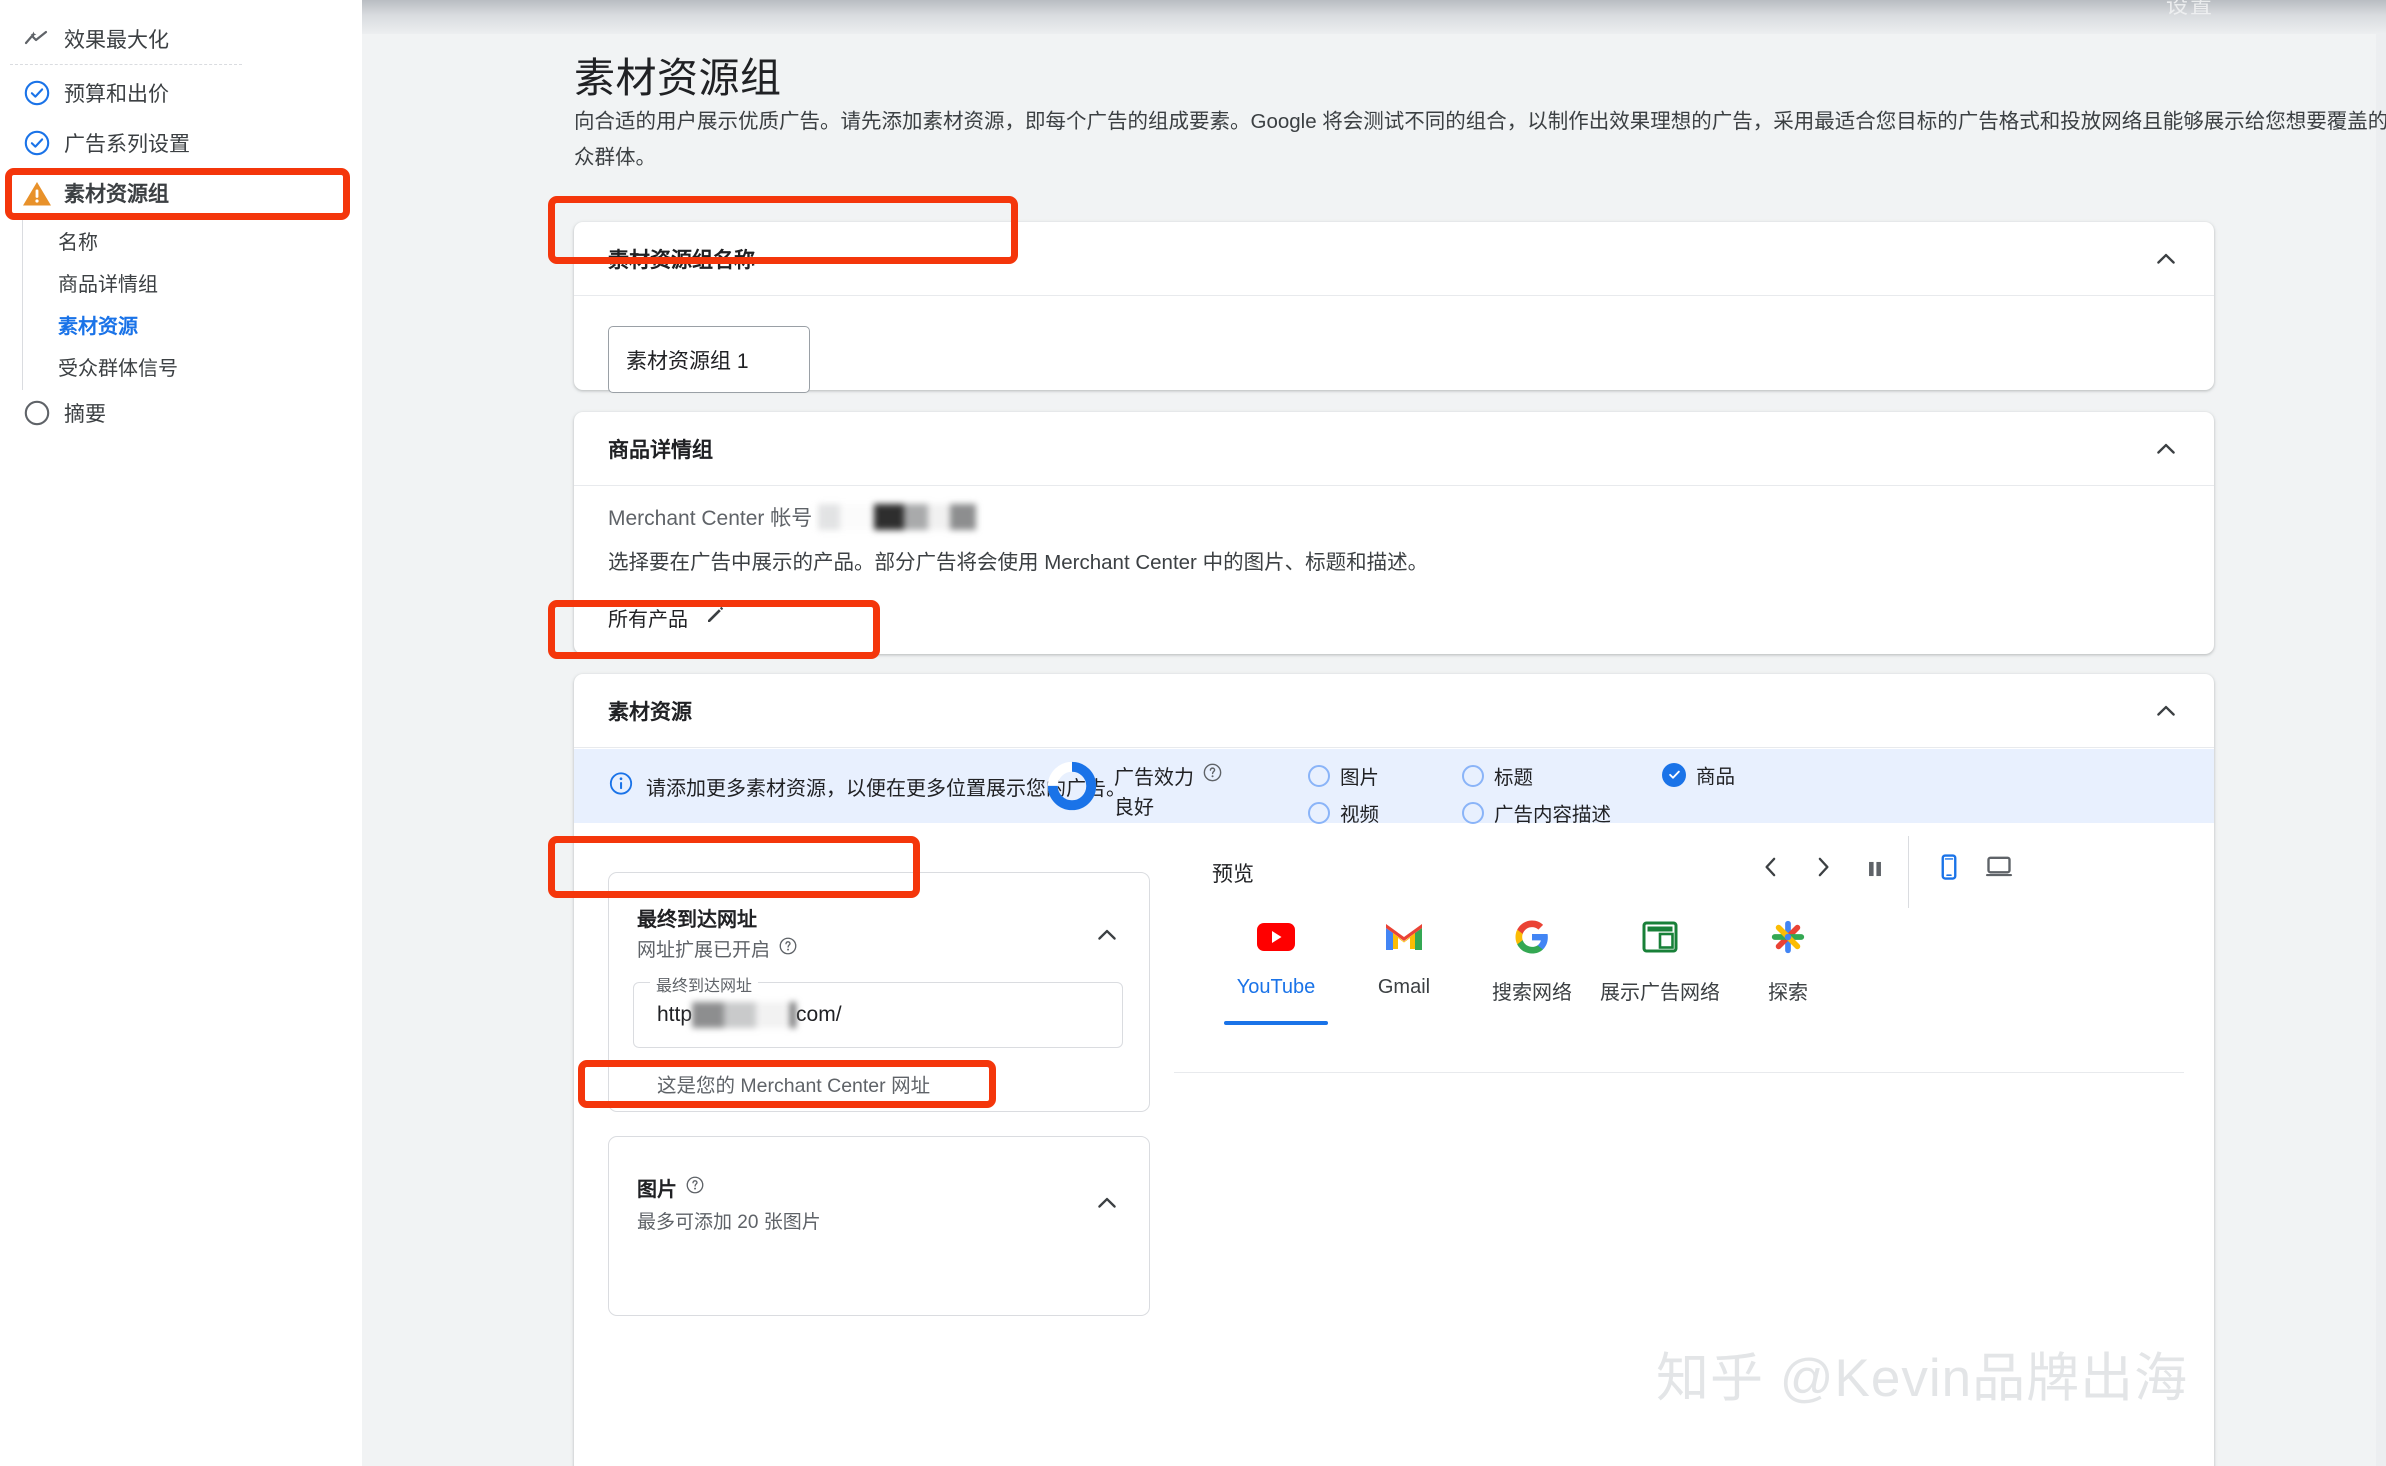 This screenshot has width=2386, height=1466. What do you see at coordinates (2381, 750) in the screenshot?
I see `content-scrollbar` at bounding box center [2381, 750].